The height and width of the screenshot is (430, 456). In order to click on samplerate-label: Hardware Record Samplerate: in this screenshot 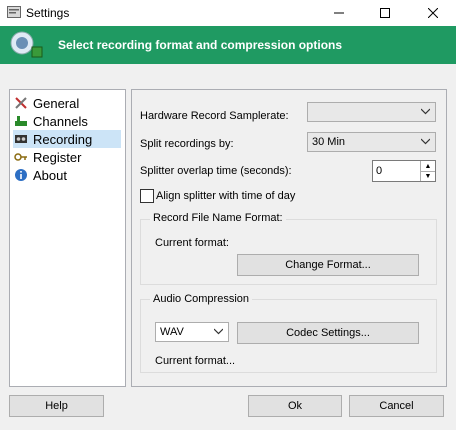, I will do `click(214, 116)`.